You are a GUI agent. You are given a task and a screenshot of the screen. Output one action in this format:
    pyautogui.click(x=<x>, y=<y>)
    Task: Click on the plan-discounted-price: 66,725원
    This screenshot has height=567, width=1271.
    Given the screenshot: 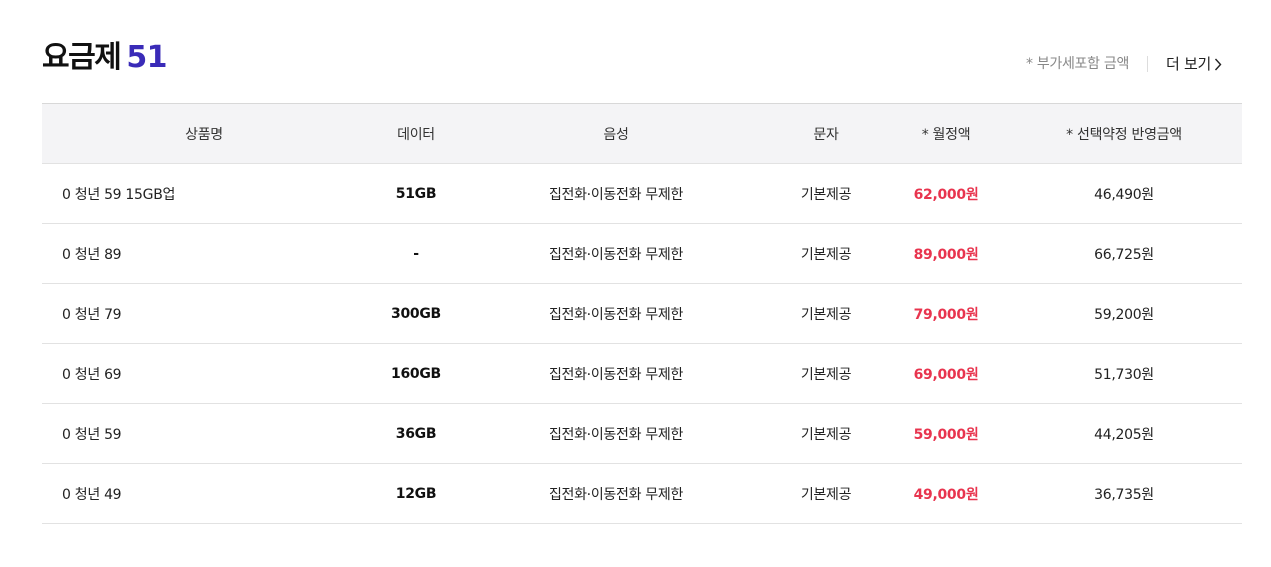 What is the action you would take?
    pyautogui.click(x=1124, y=253)
    